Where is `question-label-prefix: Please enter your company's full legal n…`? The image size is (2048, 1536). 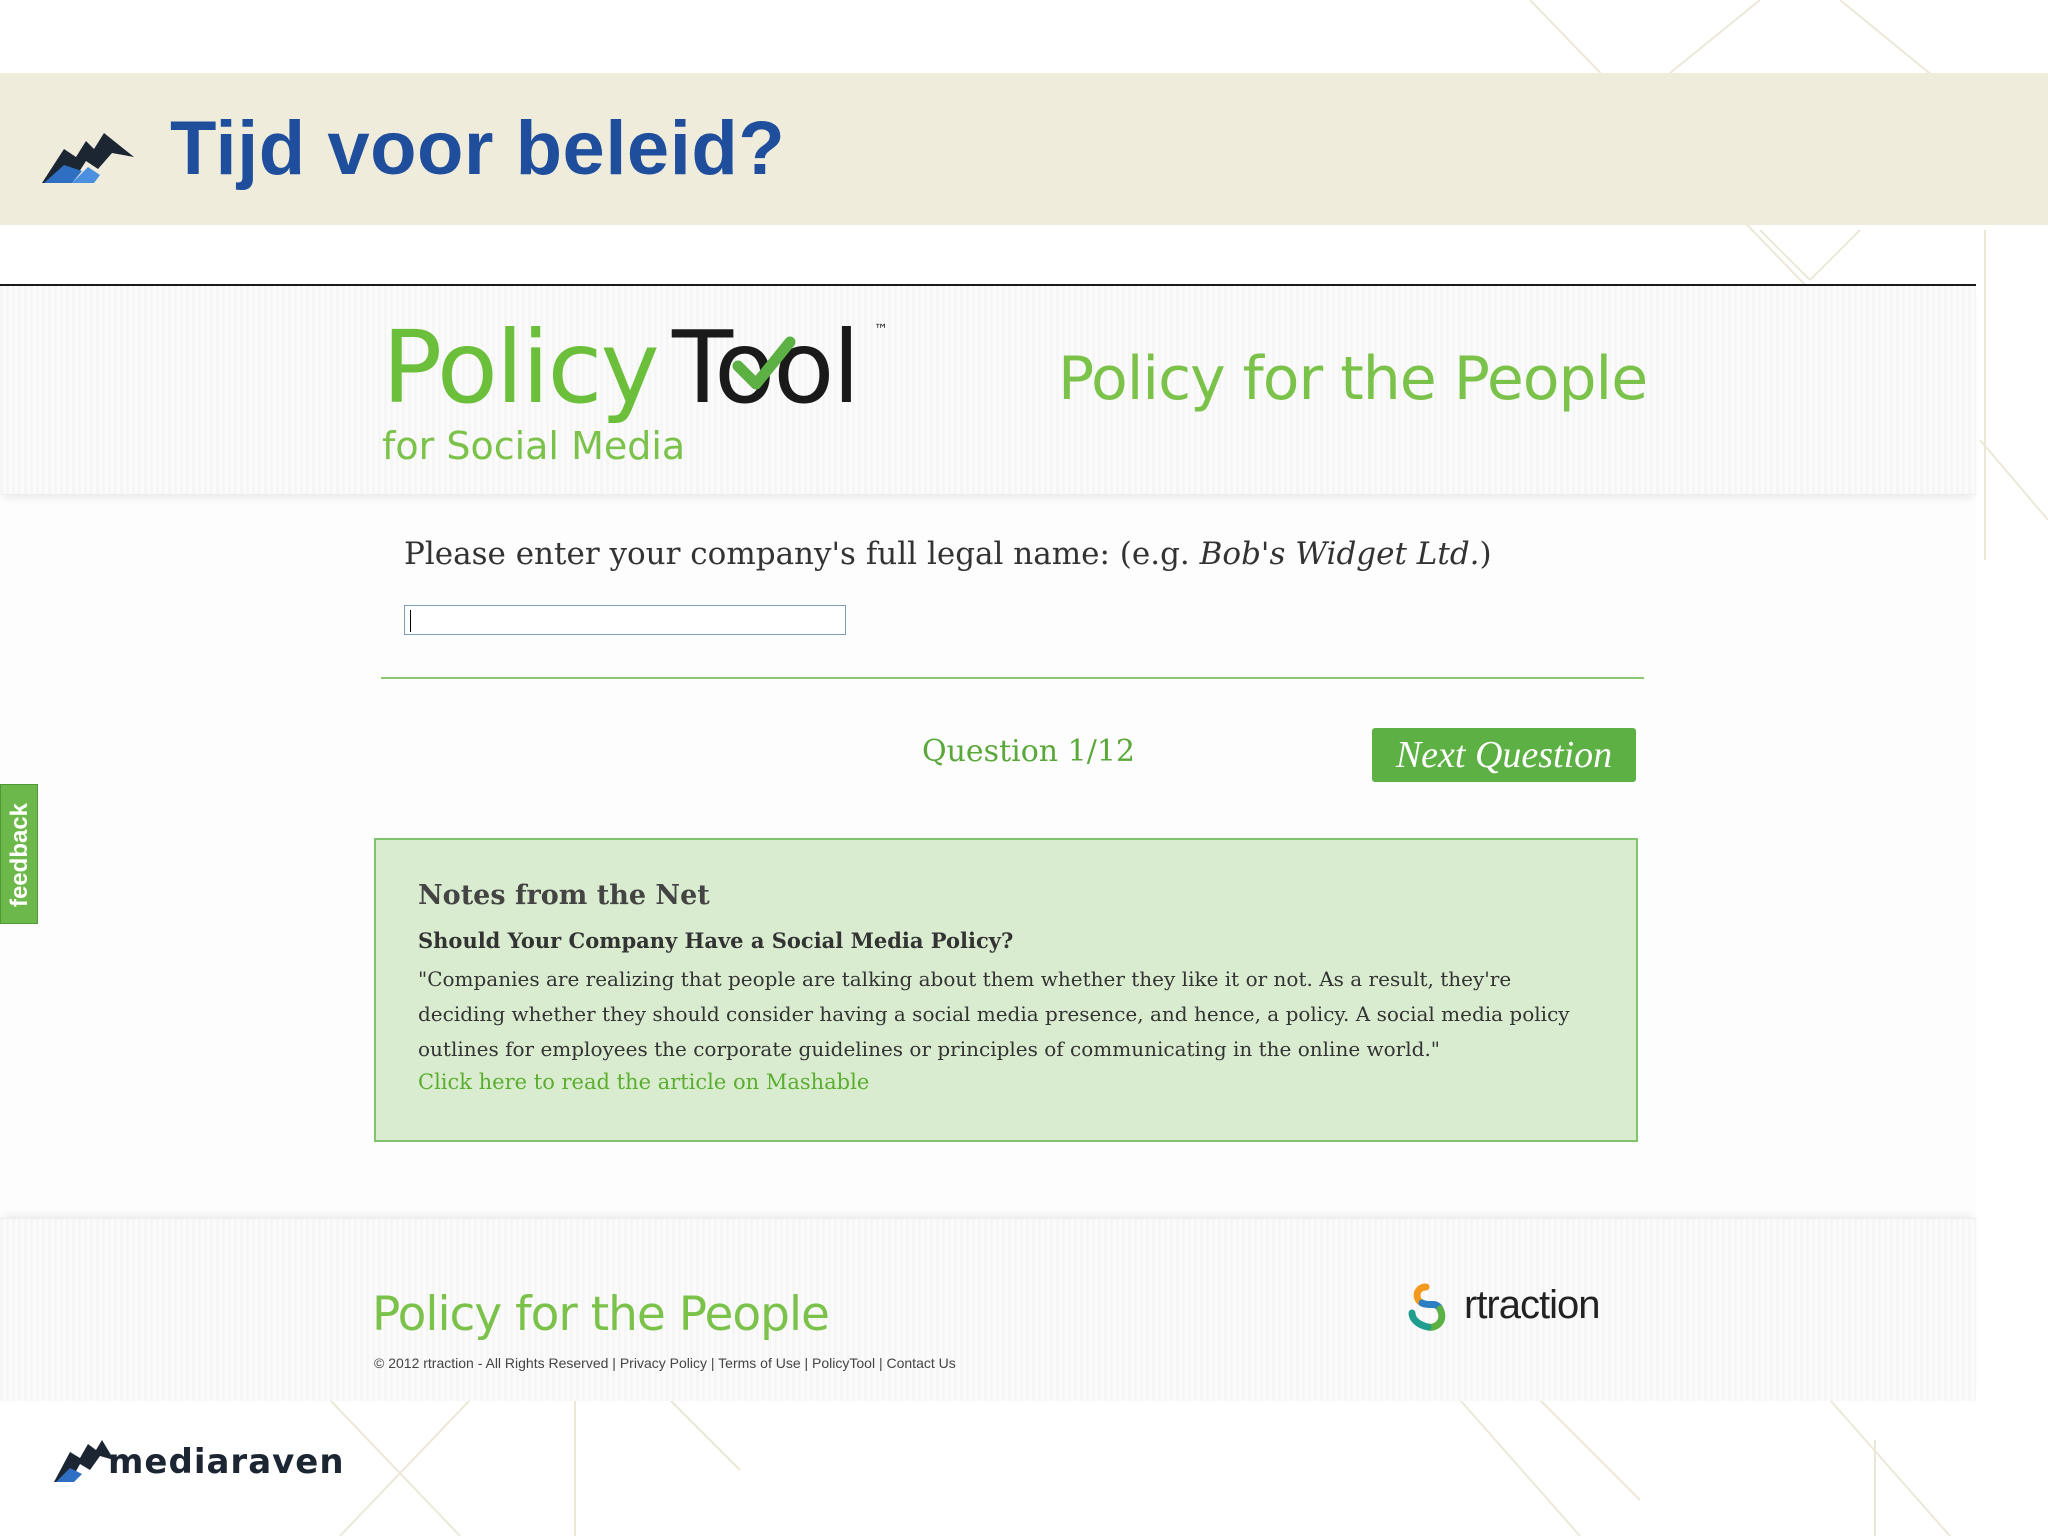
question-label-prefix: Please enter your company's full legal n… is located at coordinates (802, 554).